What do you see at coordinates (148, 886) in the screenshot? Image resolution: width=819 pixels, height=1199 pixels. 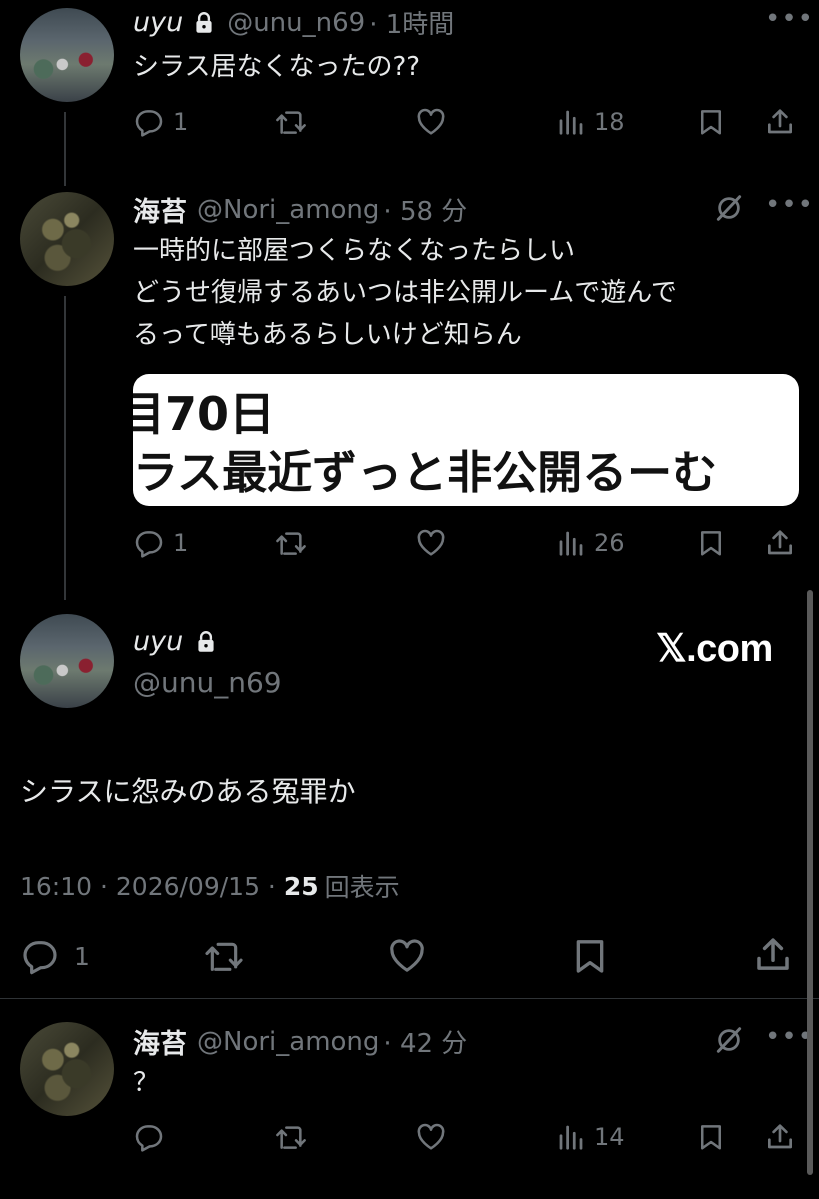 I see `timestamp: 16:10 · 2026/09/15 ·` at bounding box center [148, 886].